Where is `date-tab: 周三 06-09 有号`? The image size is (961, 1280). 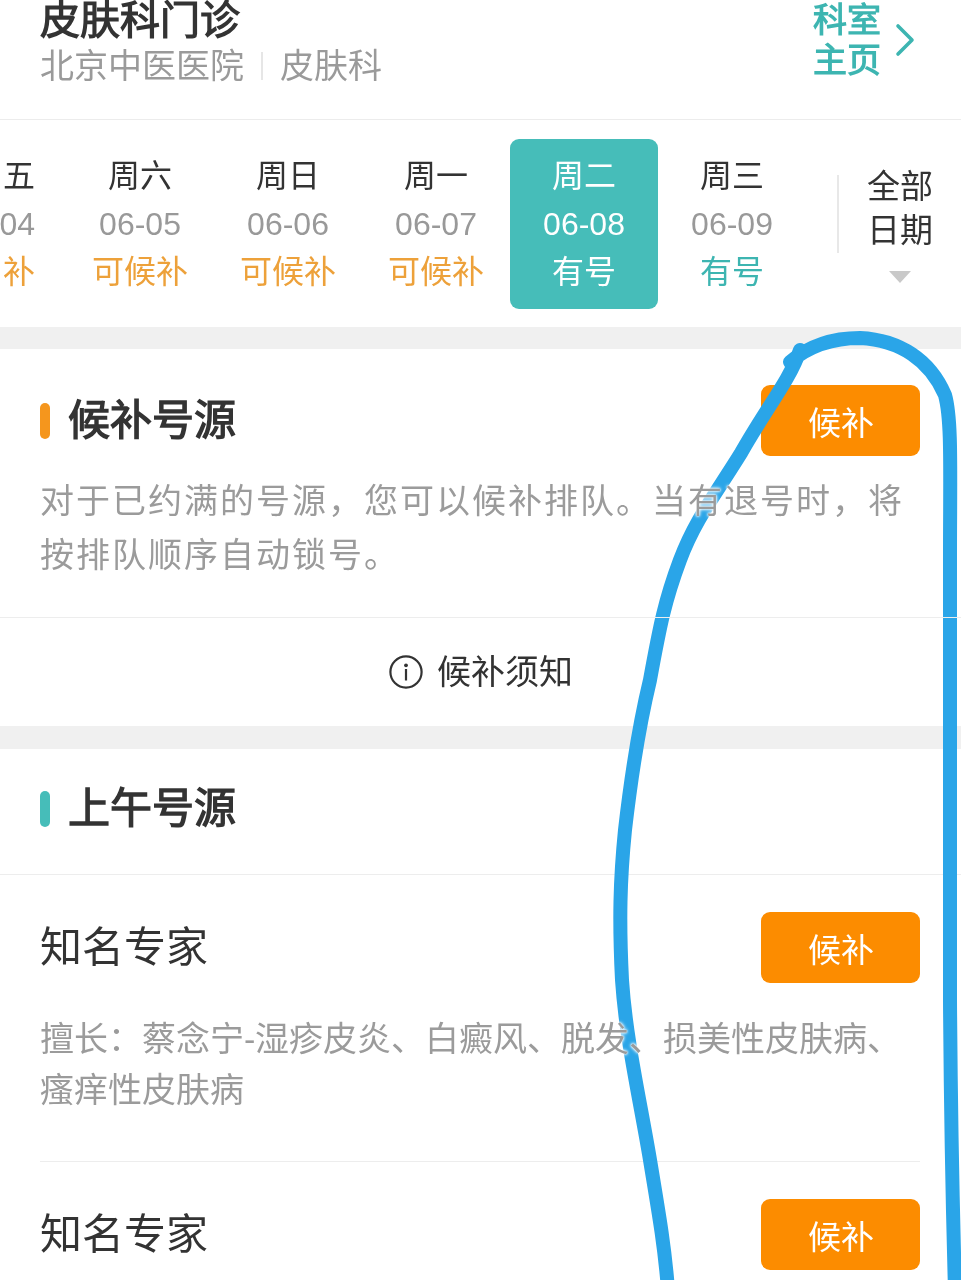
date-tab: 周三 06-09 有号 is located at coordinates (732, 223).